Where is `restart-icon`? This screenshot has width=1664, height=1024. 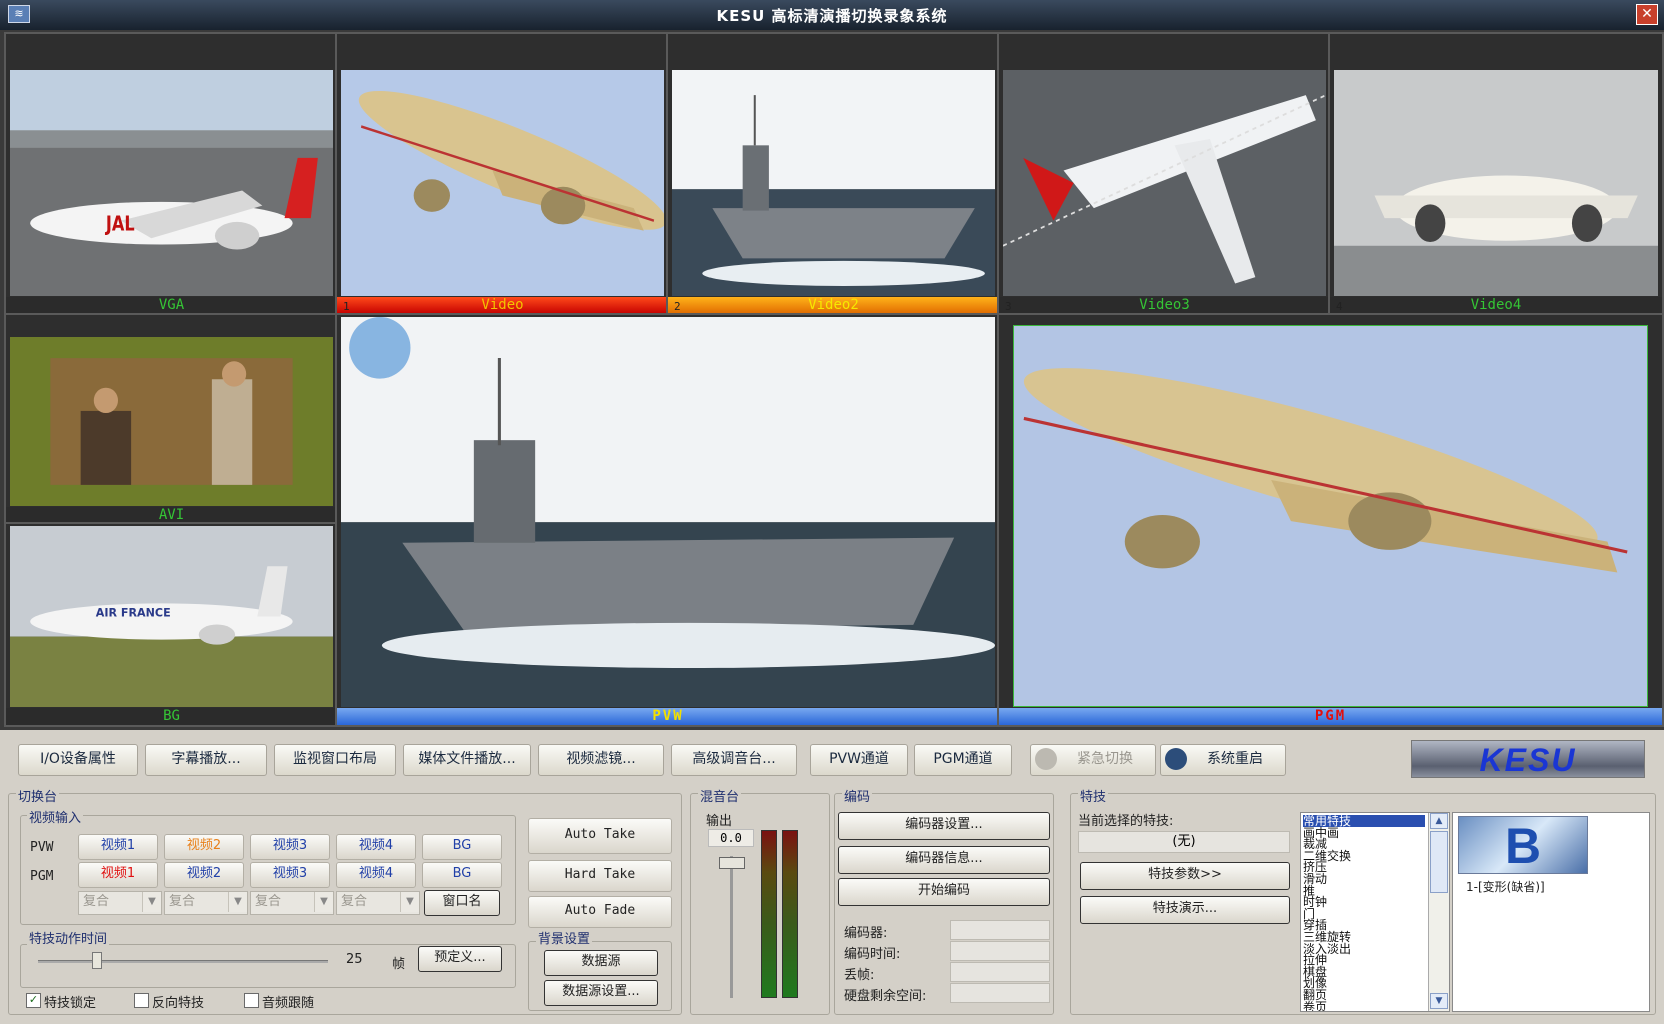 restart-icon is located at coordinates (1176, 759).